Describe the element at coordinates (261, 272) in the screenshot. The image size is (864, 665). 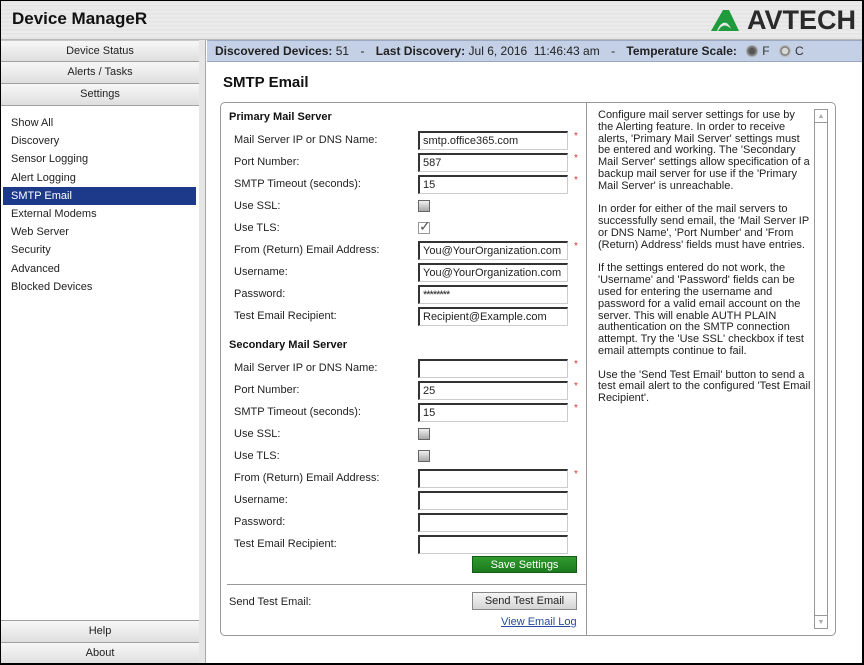
I see `primary-username-label: Username:` at that location.